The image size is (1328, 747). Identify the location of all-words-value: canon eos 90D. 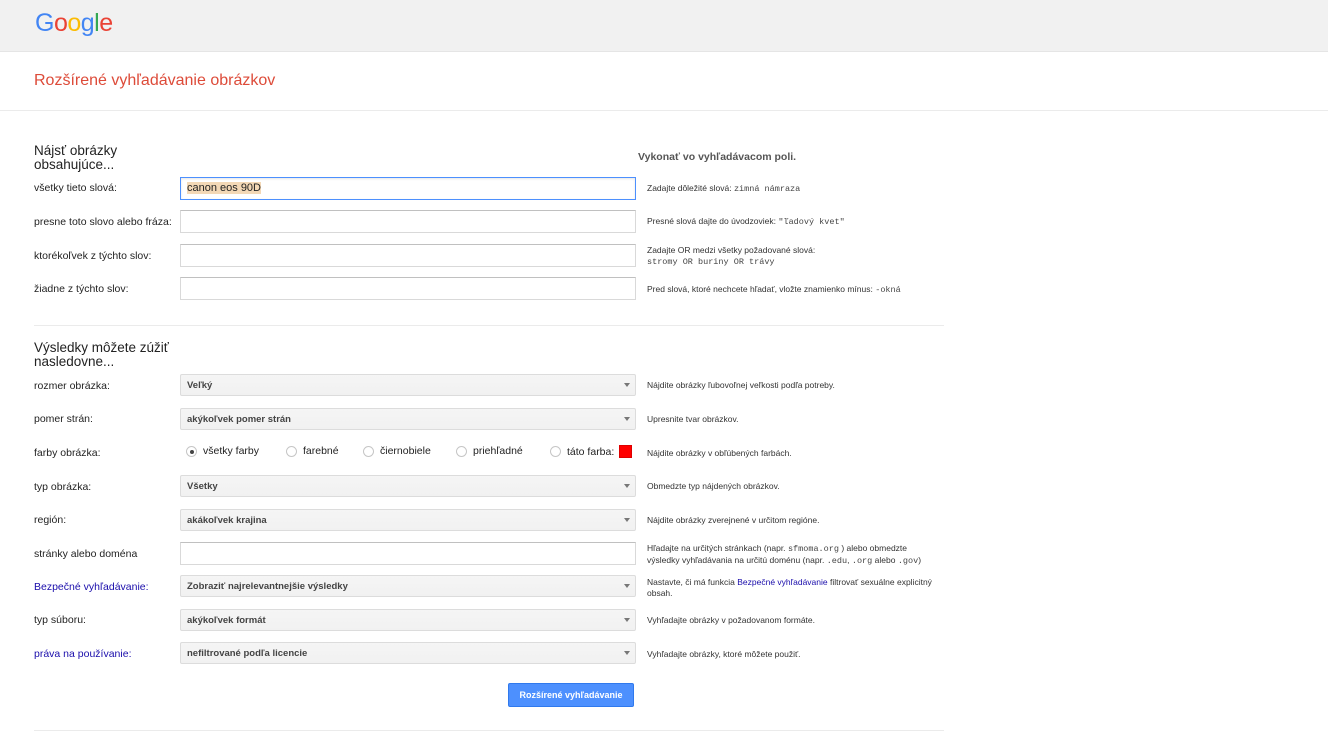
(224, 188).